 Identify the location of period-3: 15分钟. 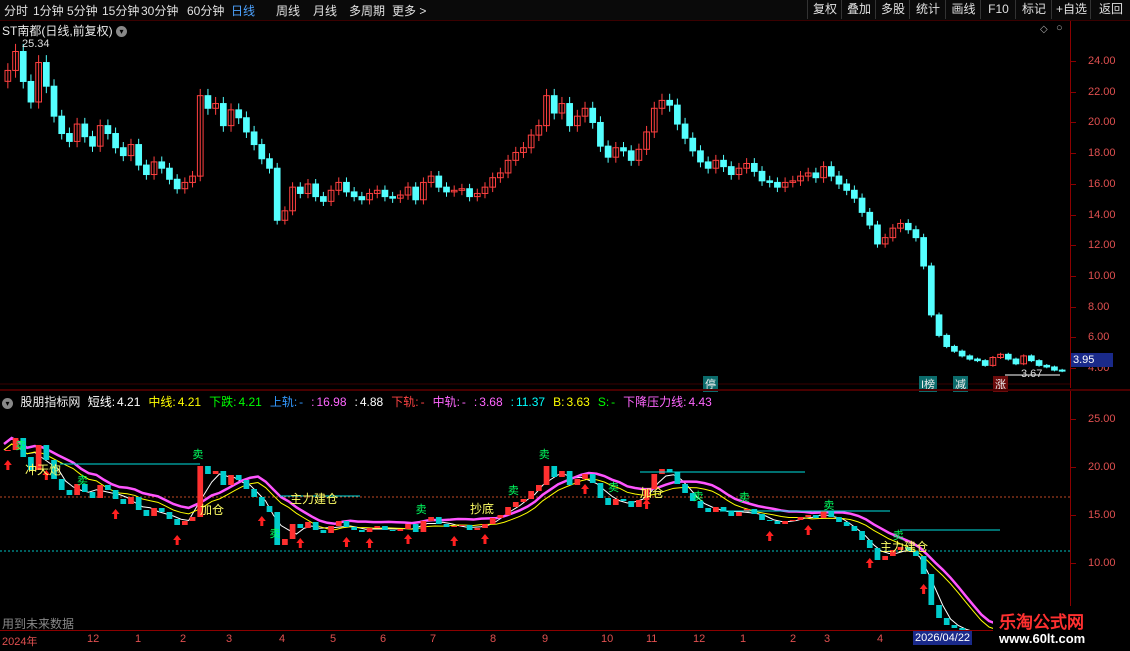
(120, 10).